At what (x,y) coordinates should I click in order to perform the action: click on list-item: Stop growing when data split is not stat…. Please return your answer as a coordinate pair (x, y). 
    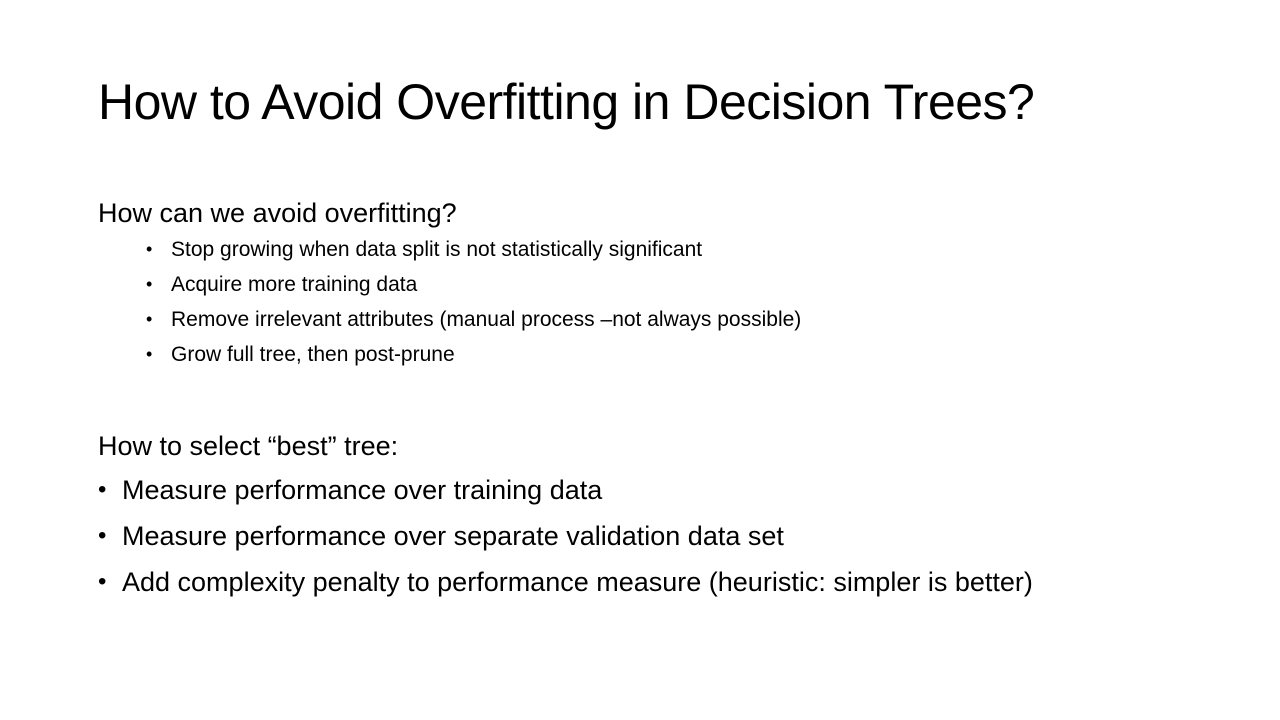
    Looking at the image, I should click on (662, 249).